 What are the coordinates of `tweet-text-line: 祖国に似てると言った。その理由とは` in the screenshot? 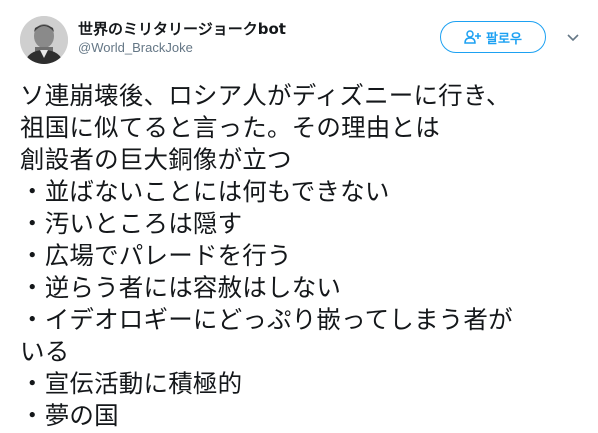 It's located at (230, 127).